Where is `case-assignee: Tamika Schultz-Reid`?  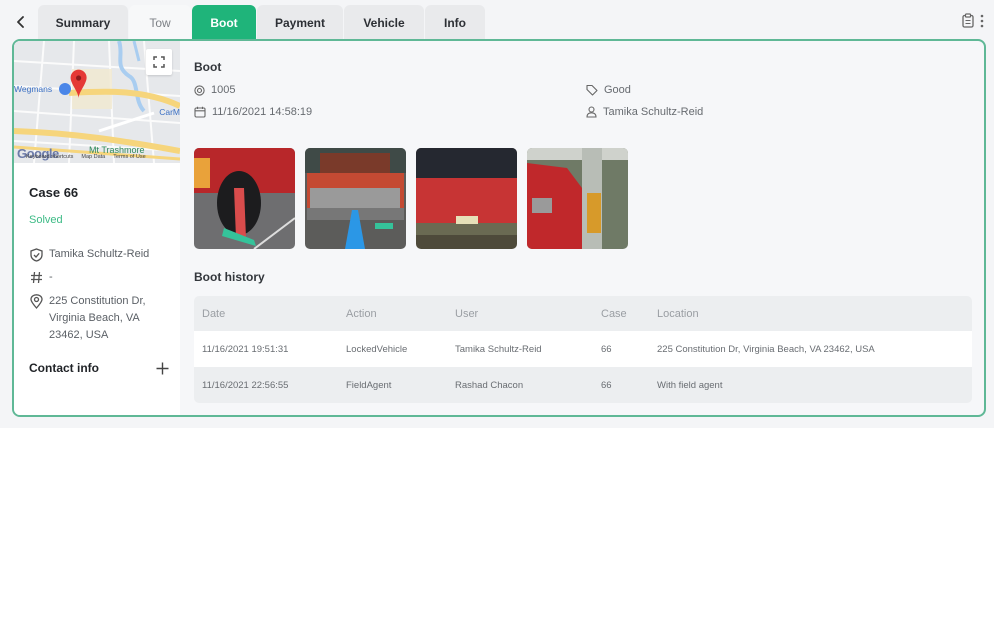
case-assignee: Tamika Schultz-Reid is located at coordinates (89, 254).